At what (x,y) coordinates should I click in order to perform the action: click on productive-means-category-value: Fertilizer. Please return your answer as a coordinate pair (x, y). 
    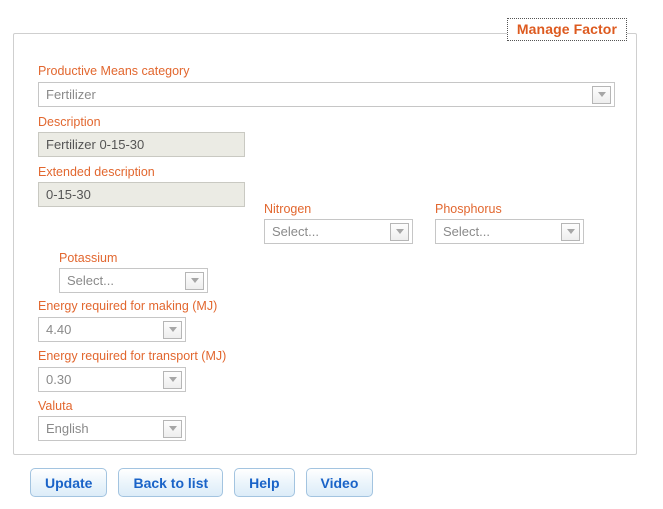
    Looking at the image, I should click on (71, 94).